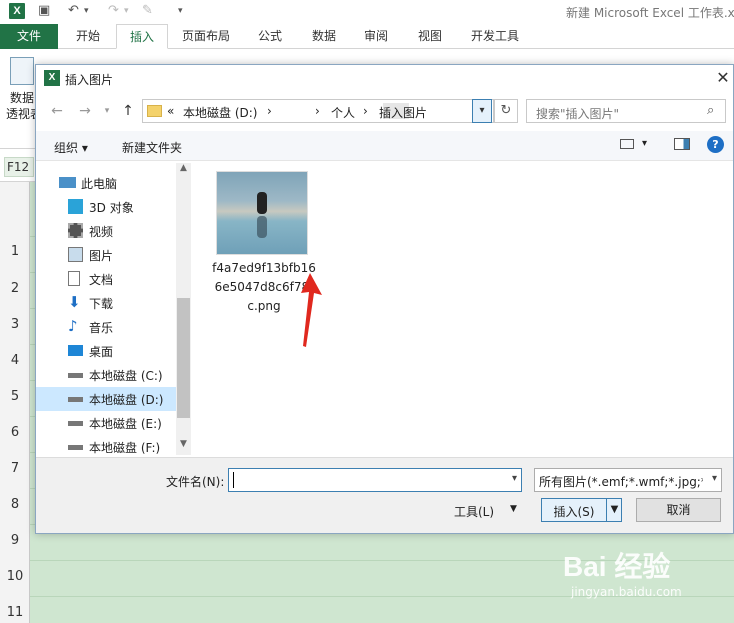  I want to click on address-bar: « 本地磁盘 (D:) › › 个人 › 插入图片, so click(318, 111).